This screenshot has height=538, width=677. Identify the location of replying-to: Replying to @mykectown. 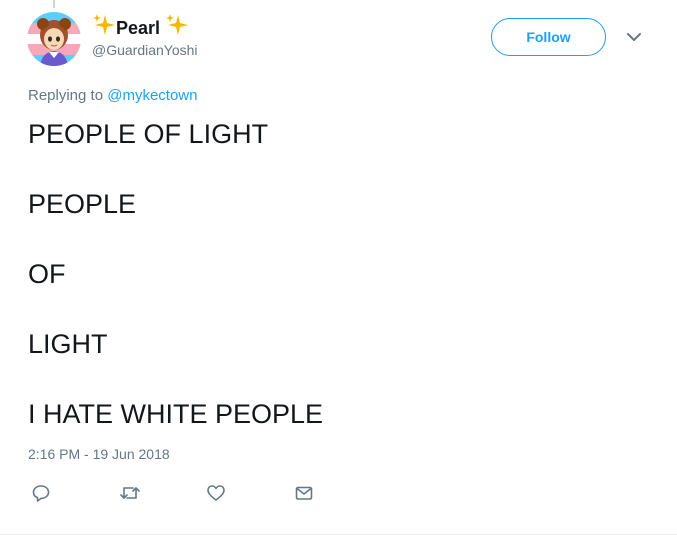
(112, 95).